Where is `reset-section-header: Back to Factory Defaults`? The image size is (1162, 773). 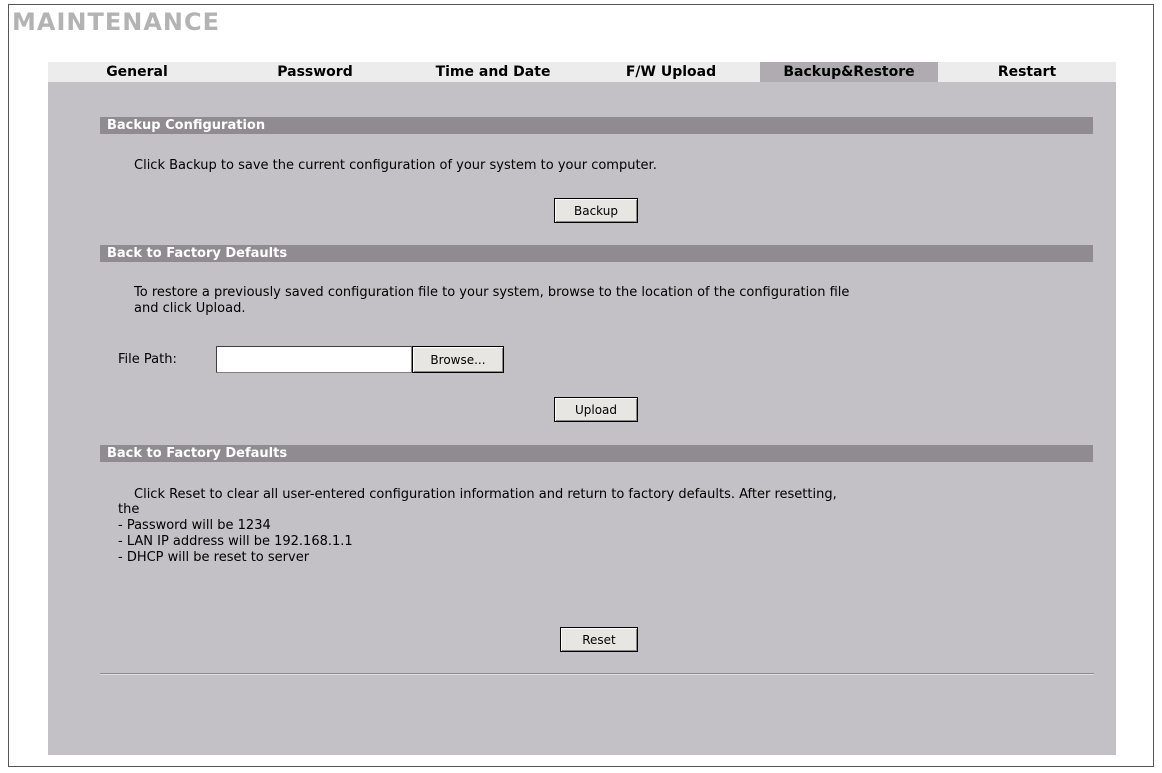
reset-section-header: Back to Factory Defaults is located at coordinates (596, 453).